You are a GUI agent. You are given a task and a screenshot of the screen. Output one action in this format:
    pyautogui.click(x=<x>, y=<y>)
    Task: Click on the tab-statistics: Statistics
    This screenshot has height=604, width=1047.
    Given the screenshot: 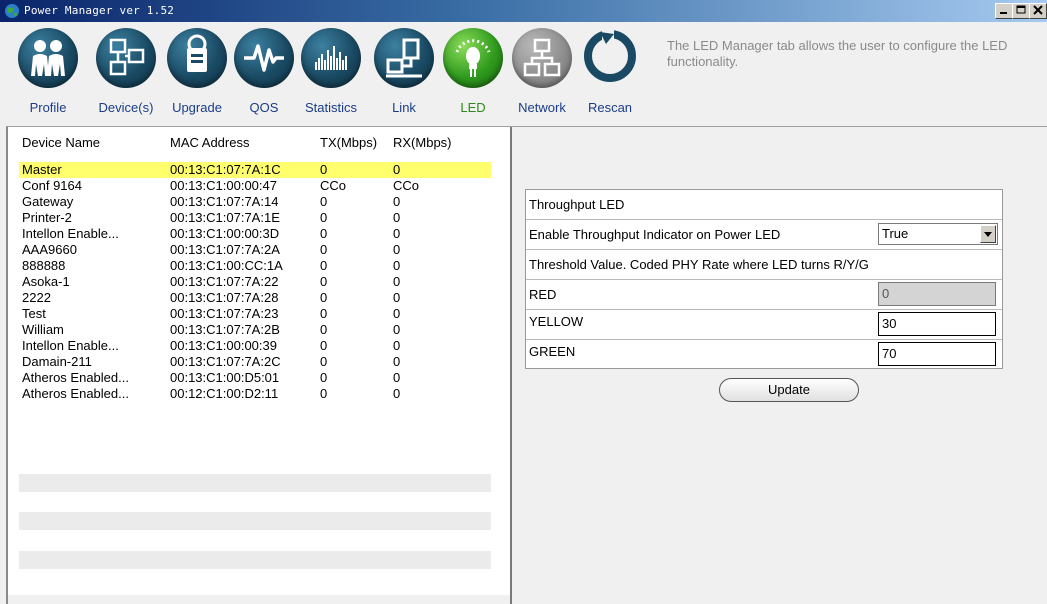 What is the action you would take?
    pyautogui.click(x=331, y=71)
    